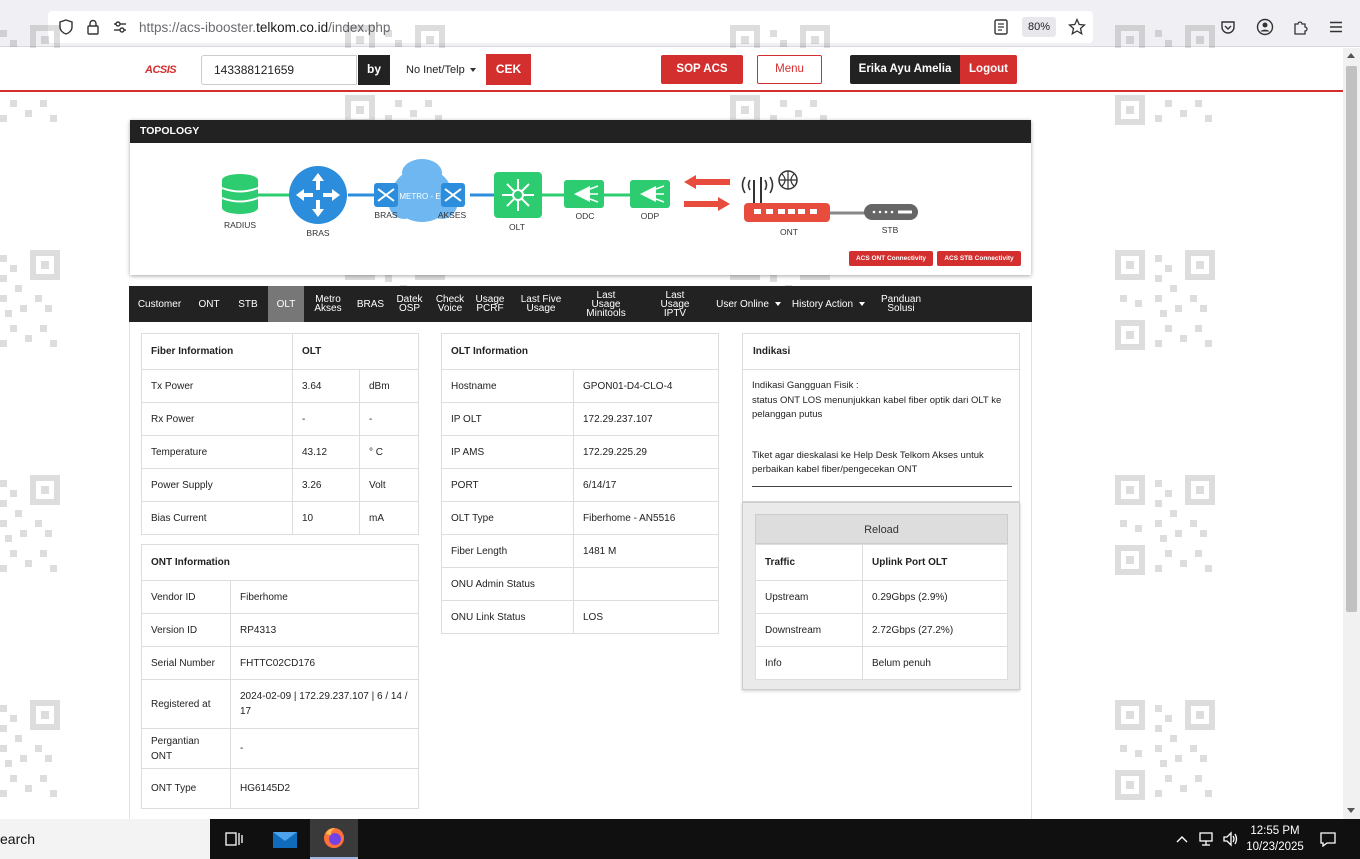 The height and width of the screenshot is (859, 1360). Describe the element at coordinates (1001, 27) in the screenshot. I see `reader-view-icon` at that location.